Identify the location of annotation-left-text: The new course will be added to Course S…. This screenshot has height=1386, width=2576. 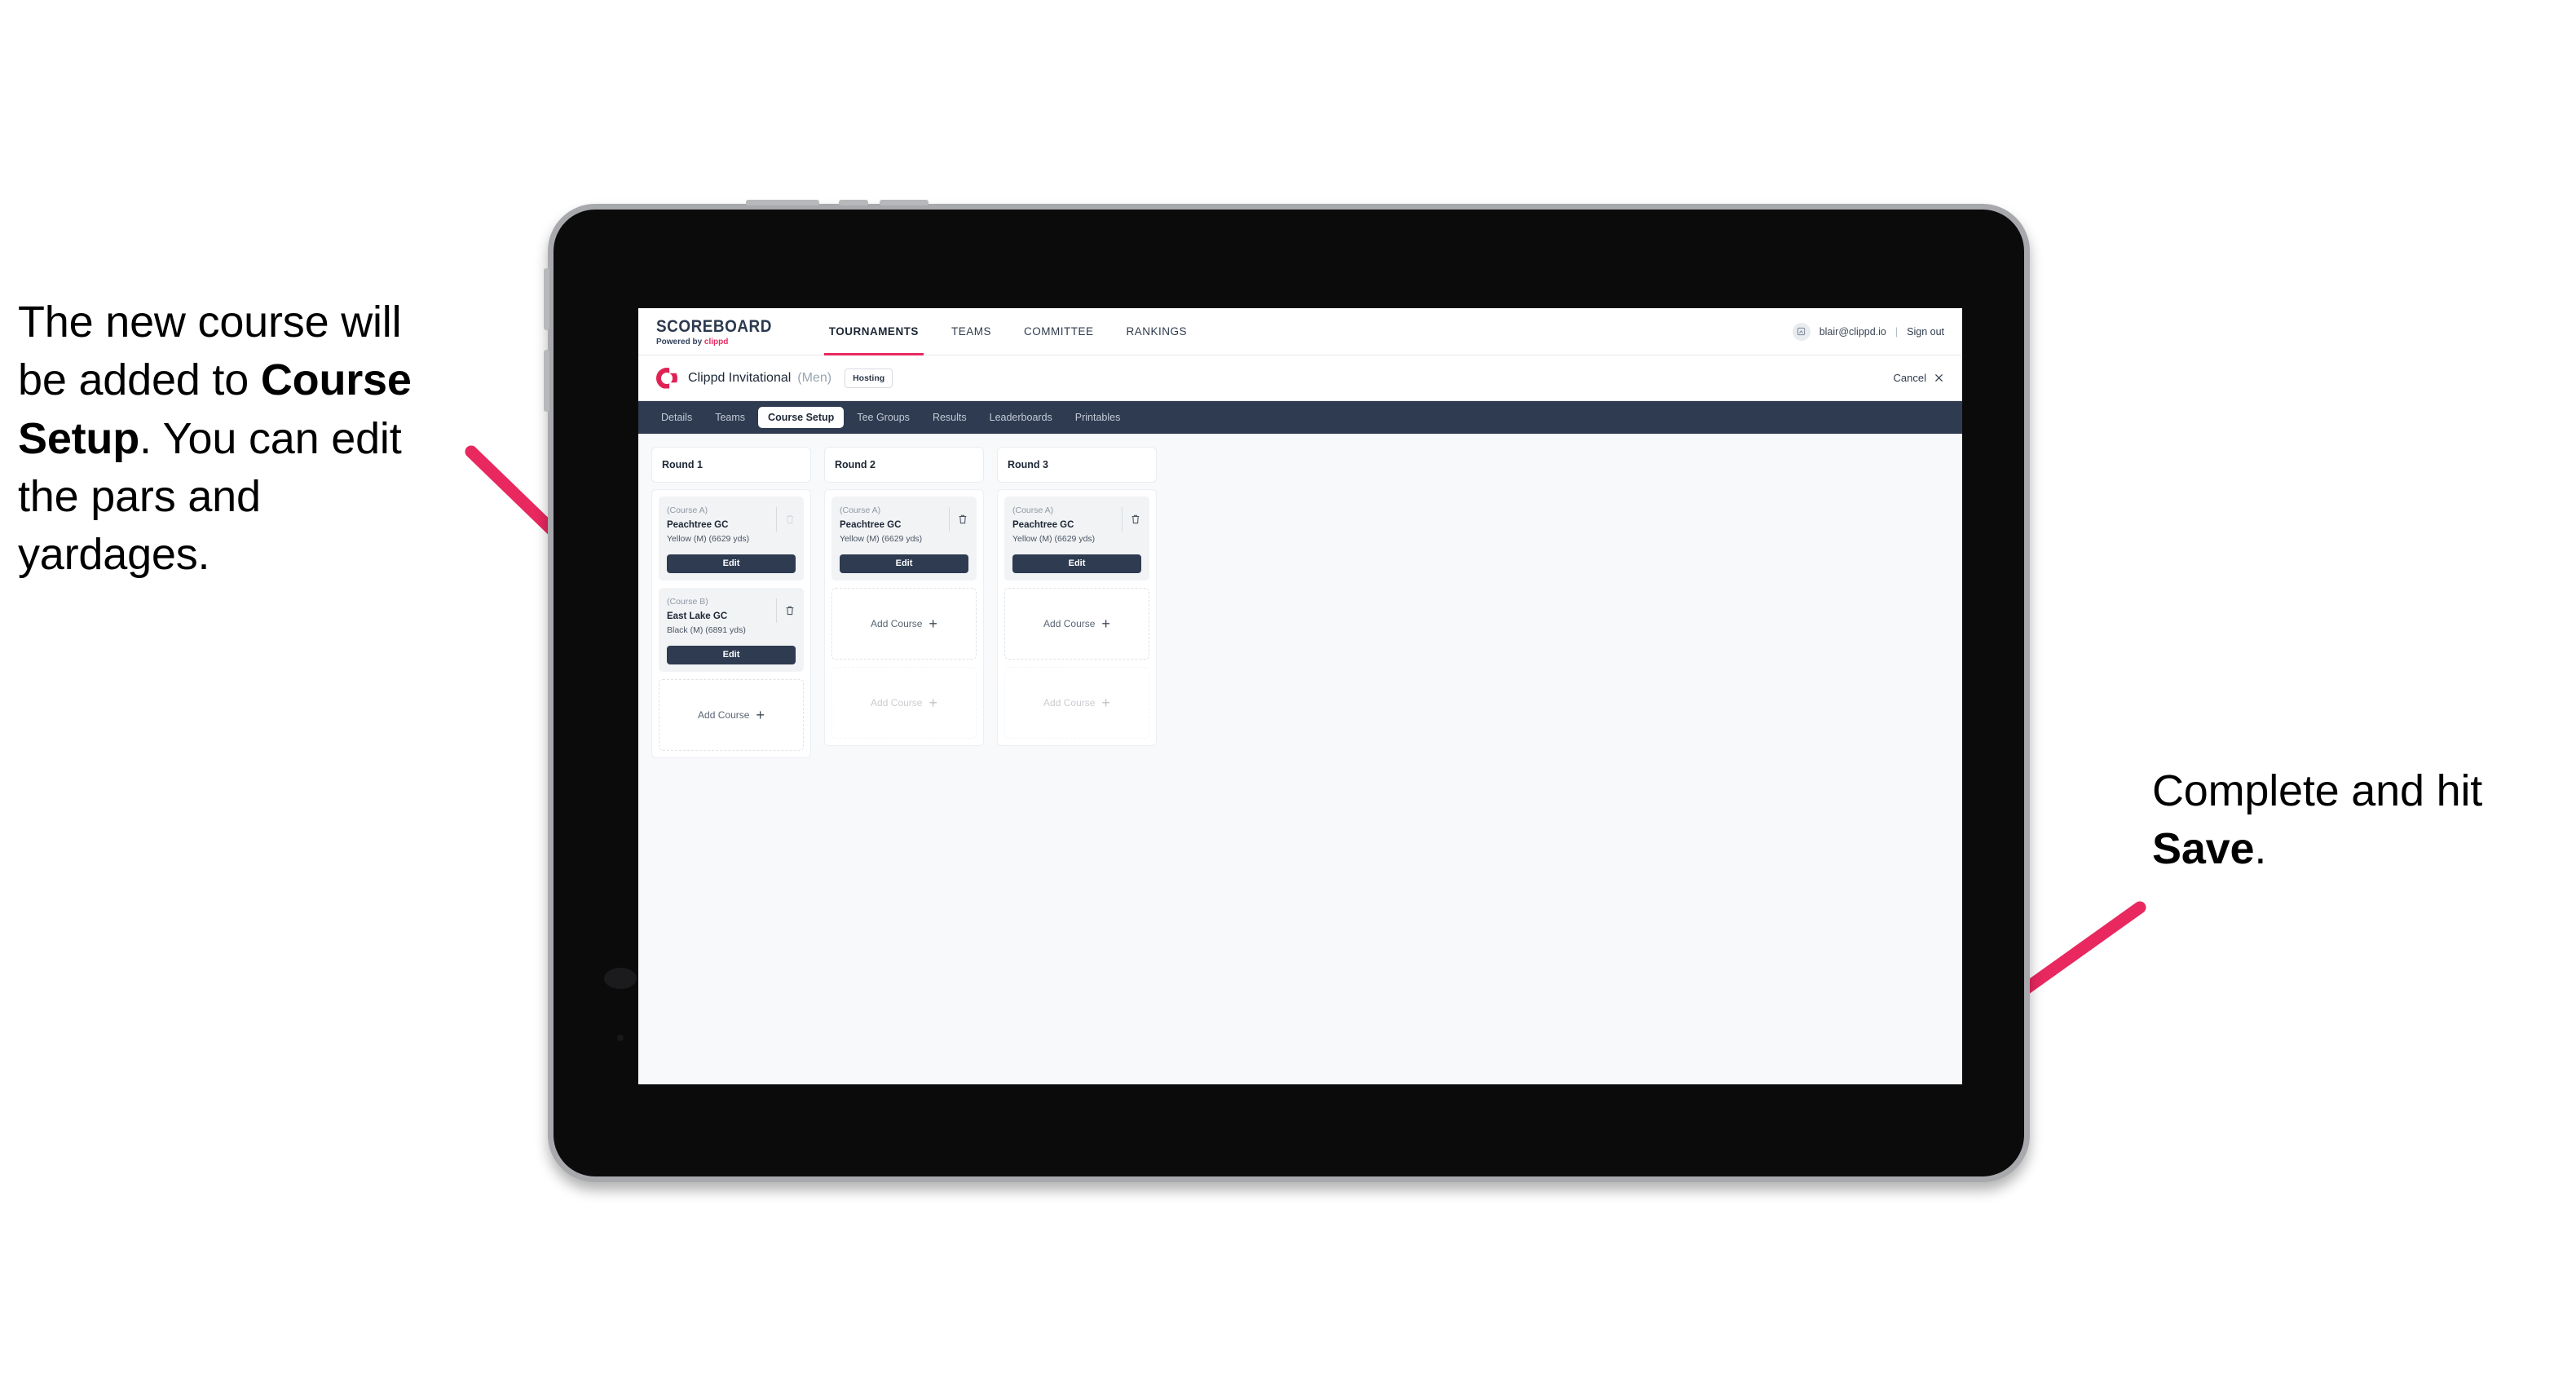
(215, 439).